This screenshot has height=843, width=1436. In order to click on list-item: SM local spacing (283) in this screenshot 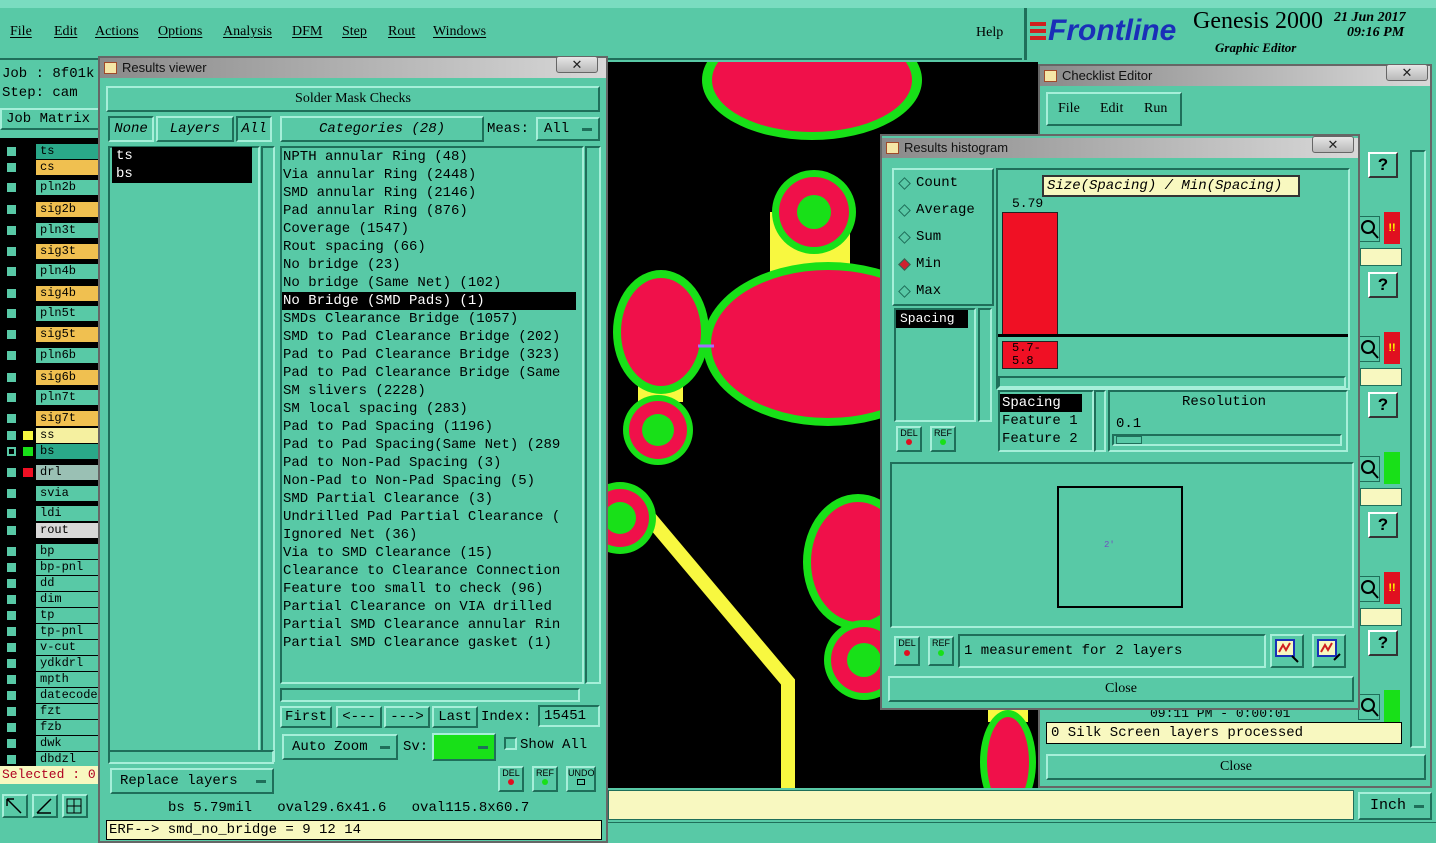, I will do `click(429, 409)`.